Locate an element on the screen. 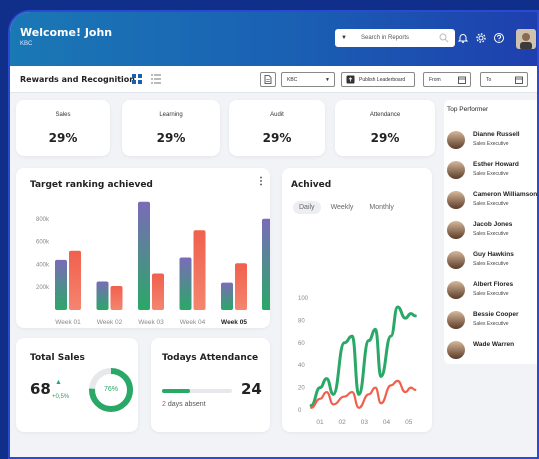 Image resolution: width=539 pixels, height=459 pixels. panel-title: Top Performer is located at coordinates (468, 109).